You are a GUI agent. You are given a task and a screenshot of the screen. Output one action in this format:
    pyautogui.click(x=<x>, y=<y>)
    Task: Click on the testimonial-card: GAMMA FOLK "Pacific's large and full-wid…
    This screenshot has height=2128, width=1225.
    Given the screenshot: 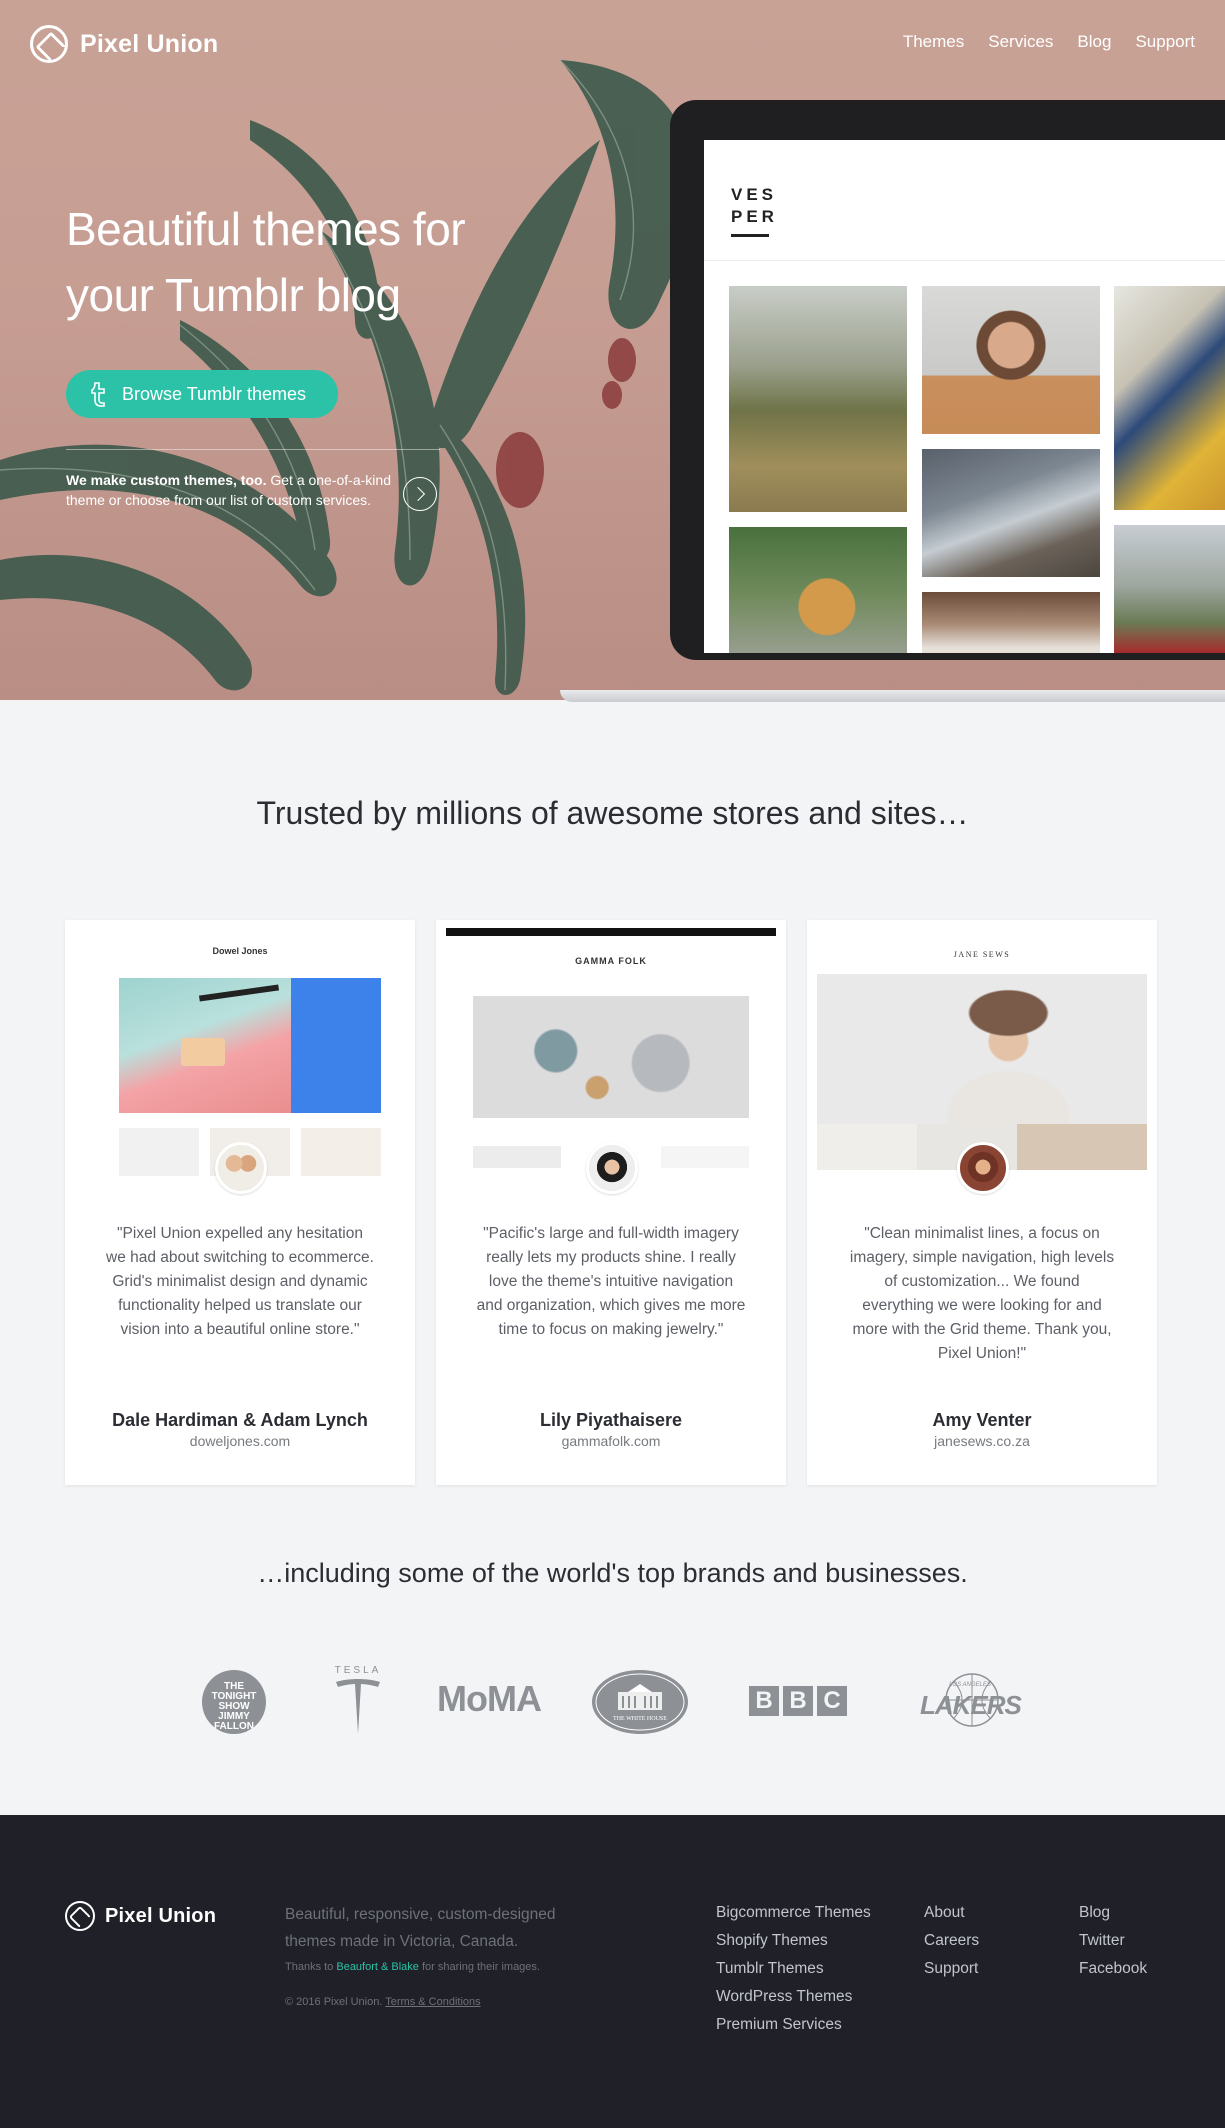 What is the action you would take?
    pyautogui.click(x=611, y=1202)
    